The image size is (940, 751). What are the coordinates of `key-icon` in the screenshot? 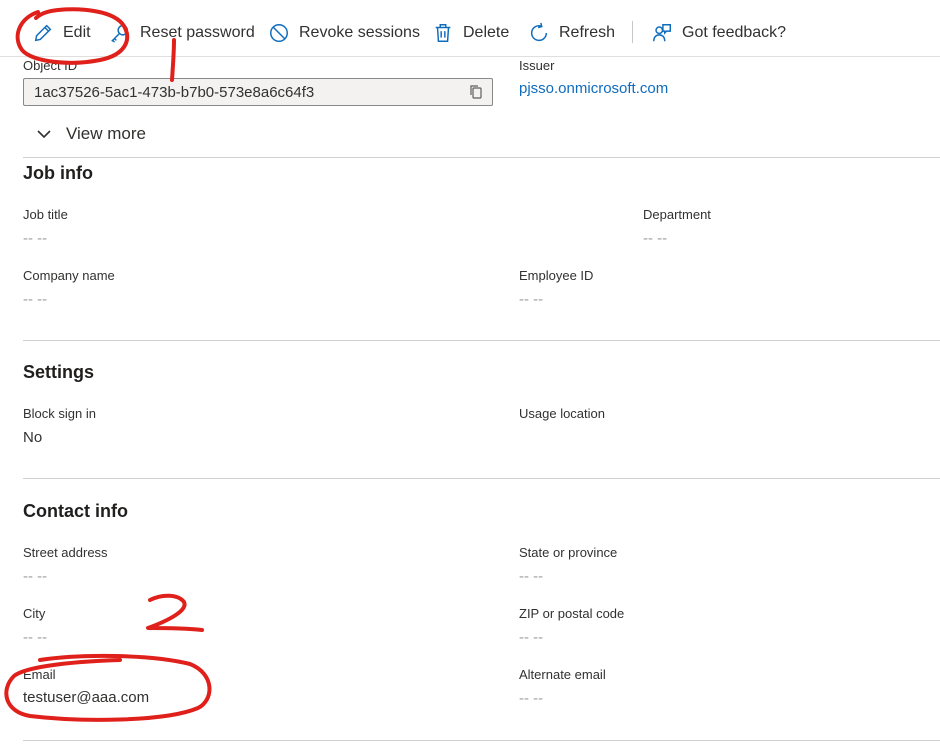 It's located at (120, 33).